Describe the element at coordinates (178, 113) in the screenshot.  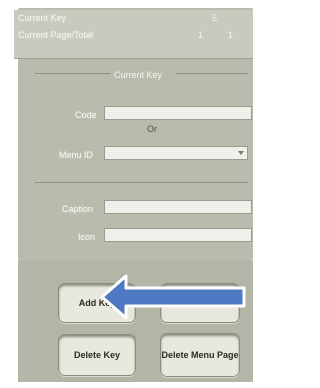
I see `code-input` at that location.